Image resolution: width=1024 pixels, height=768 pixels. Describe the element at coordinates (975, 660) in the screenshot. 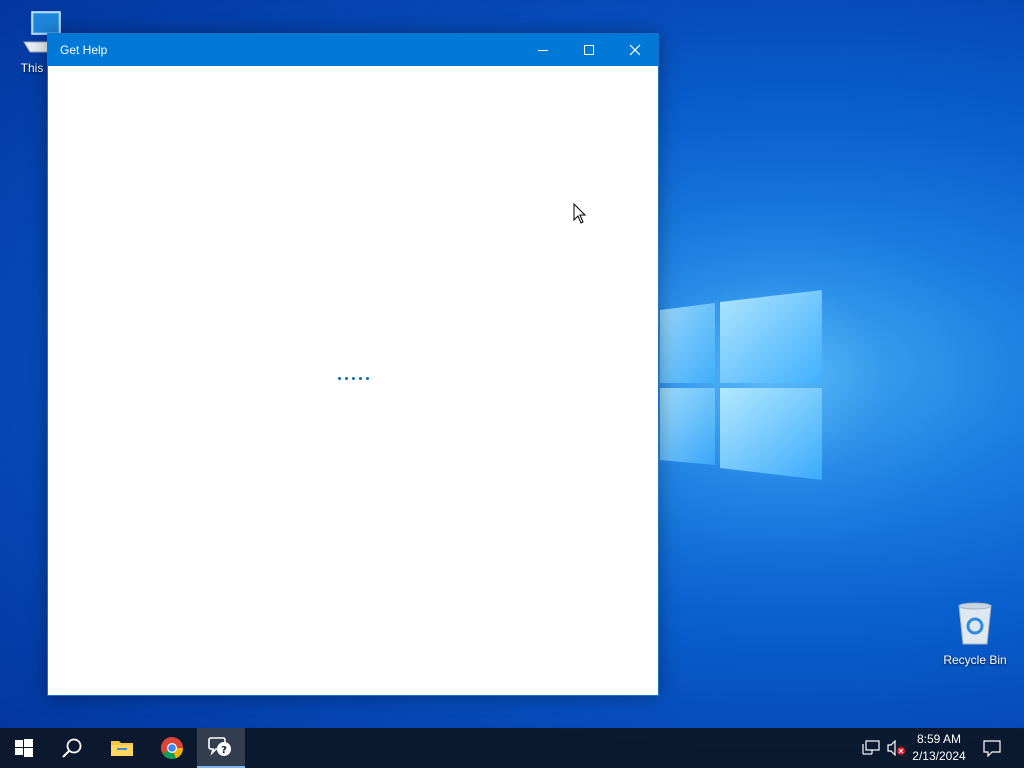

I see `desktop-icon-label: Recycle Bin` at that location.